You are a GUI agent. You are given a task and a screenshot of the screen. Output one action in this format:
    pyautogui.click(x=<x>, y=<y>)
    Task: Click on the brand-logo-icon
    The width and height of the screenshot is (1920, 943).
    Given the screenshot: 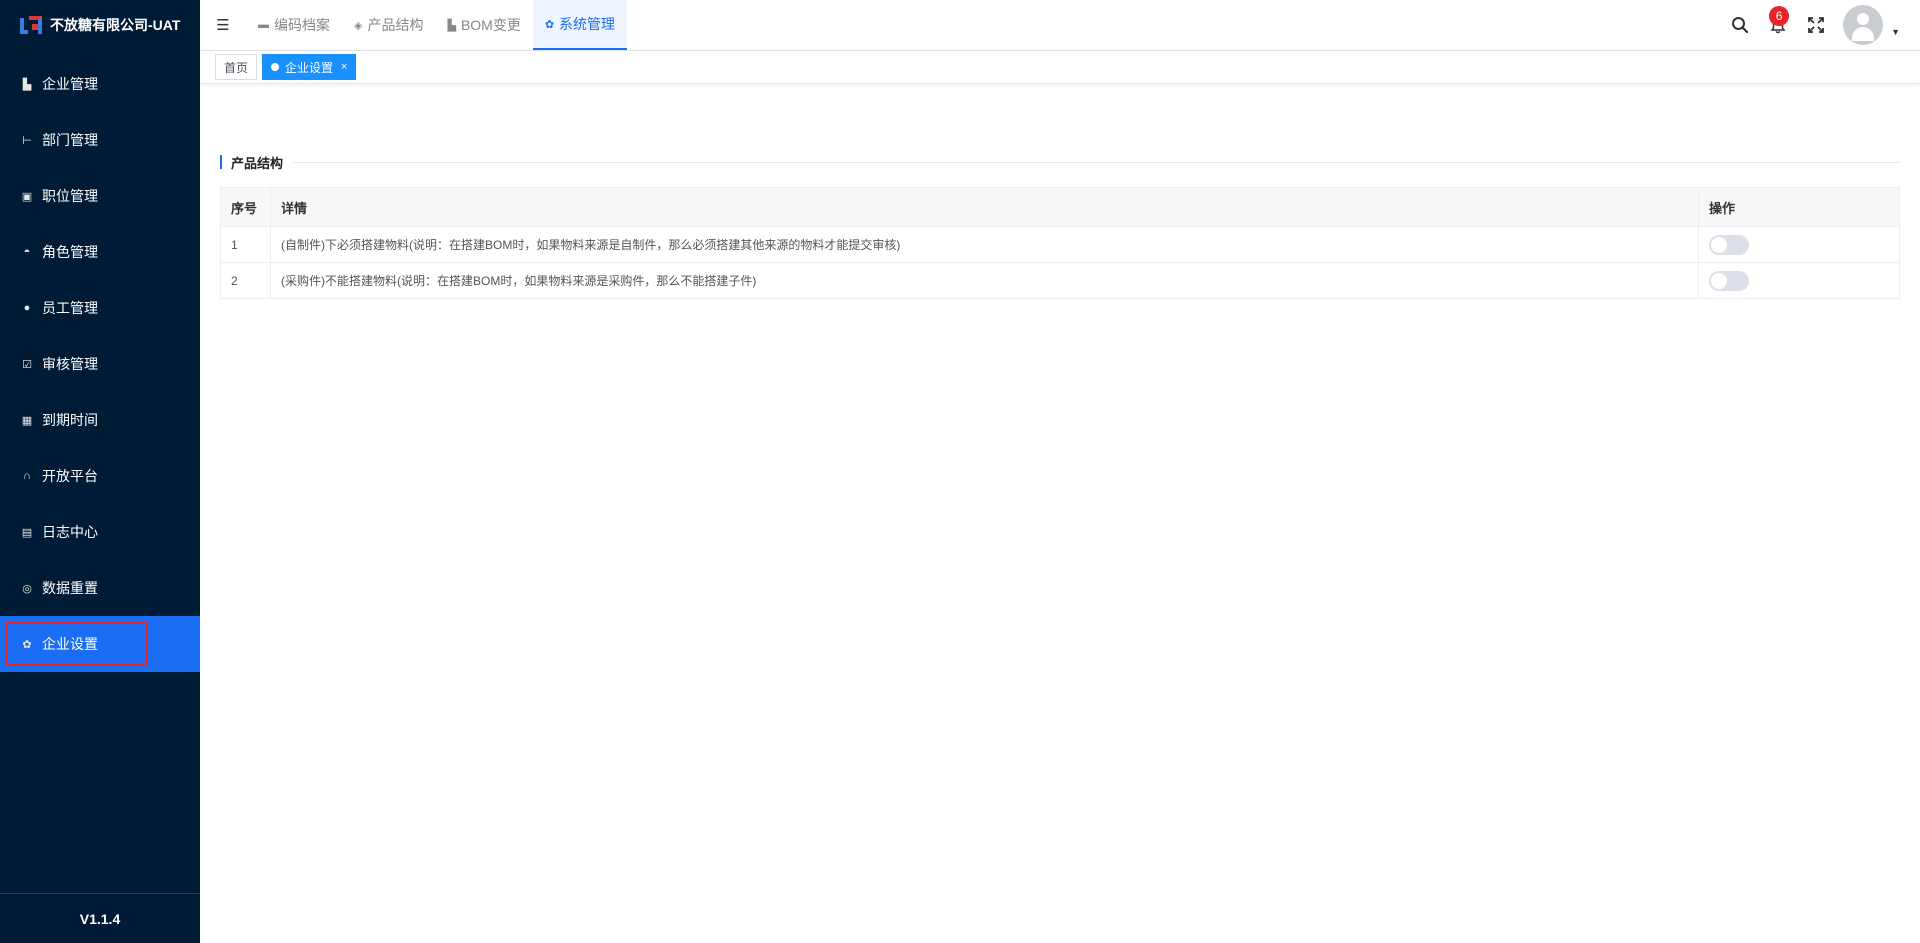 What is the action you would take?
    pyautogui.click(x=32, y=25)
    